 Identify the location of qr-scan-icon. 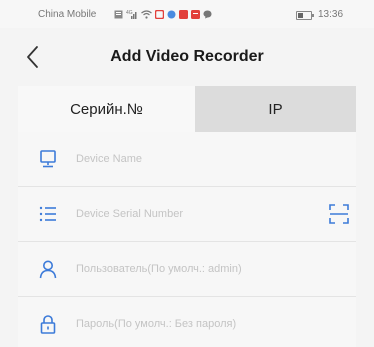
(339, 214).